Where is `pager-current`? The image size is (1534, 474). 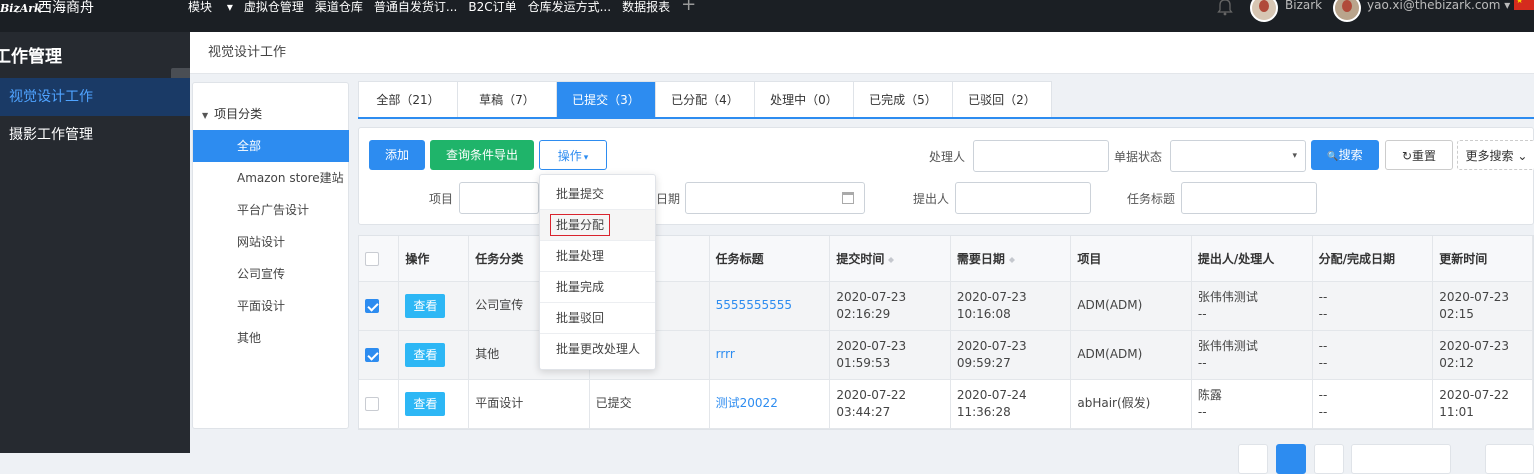 pager-current is located at coordinates (1291, 459).